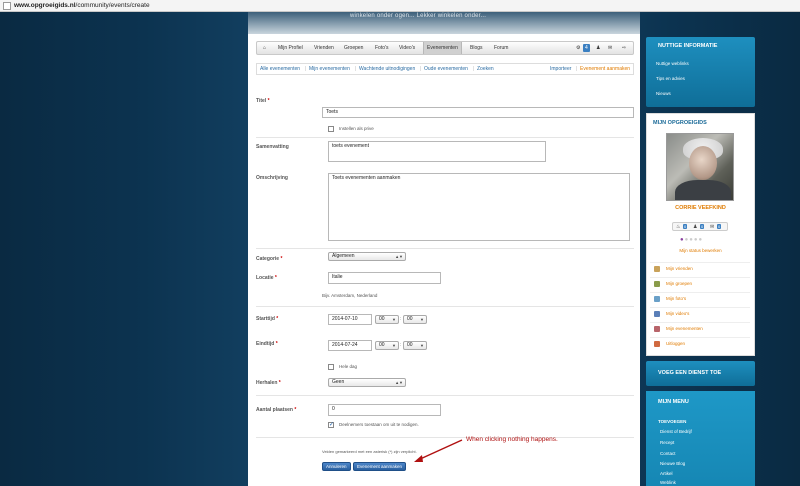 The image size is (800, 486). Describe the element at coordinates (387, 69) in the screenshot. I see `subnav-wachtende-uitnodigingen: Wachtende uitnodigingen` at that location.